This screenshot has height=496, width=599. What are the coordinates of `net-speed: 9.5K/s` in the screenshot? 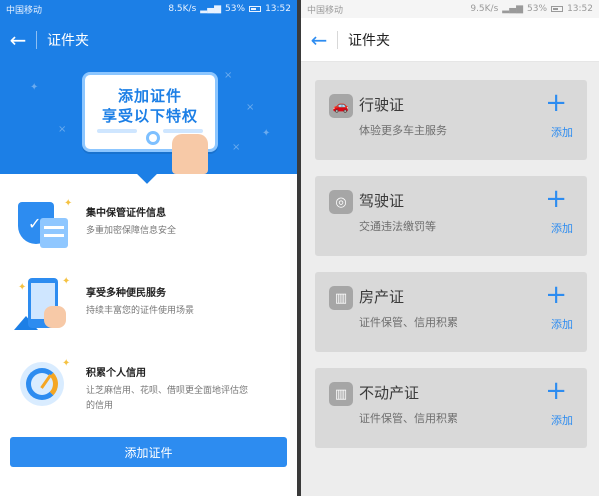 It's located at (484, 9).